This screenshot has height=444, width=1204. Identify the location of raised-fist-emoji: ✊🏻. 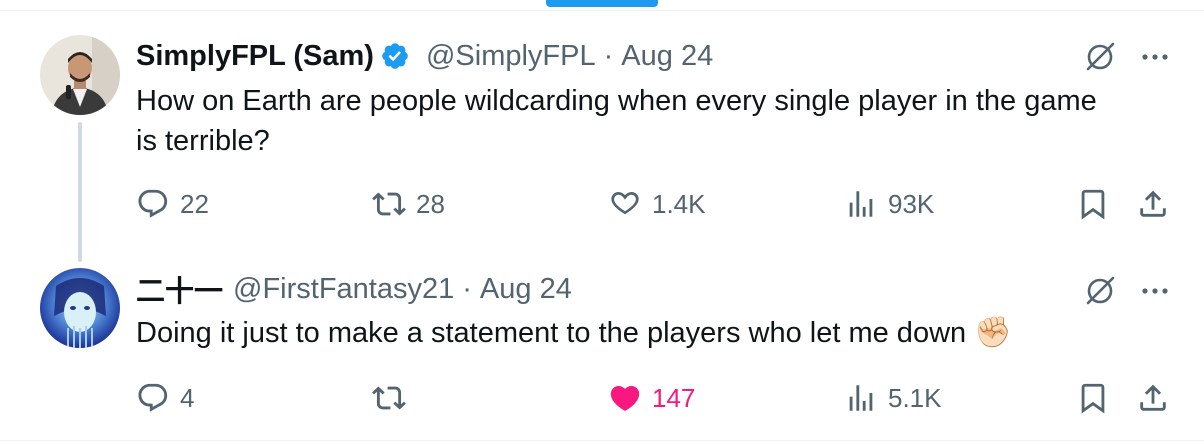
(993, 332).